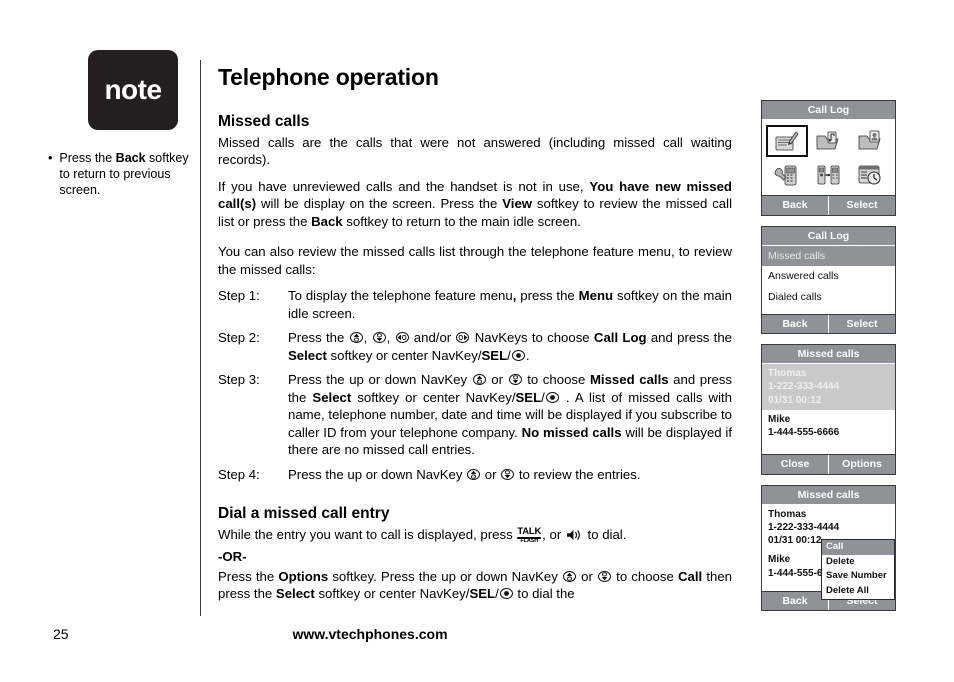  I want to click on call-log-option-list: Missed calls Answered calls Dialed calls, so click(828, 279).